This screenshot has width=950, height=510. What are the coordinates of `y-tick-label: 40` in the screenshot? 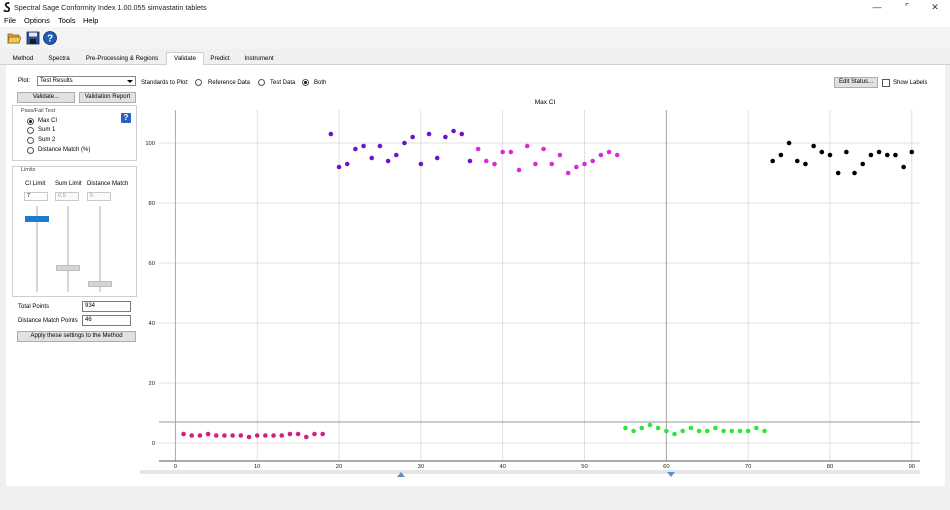 It's located at (152, 324).